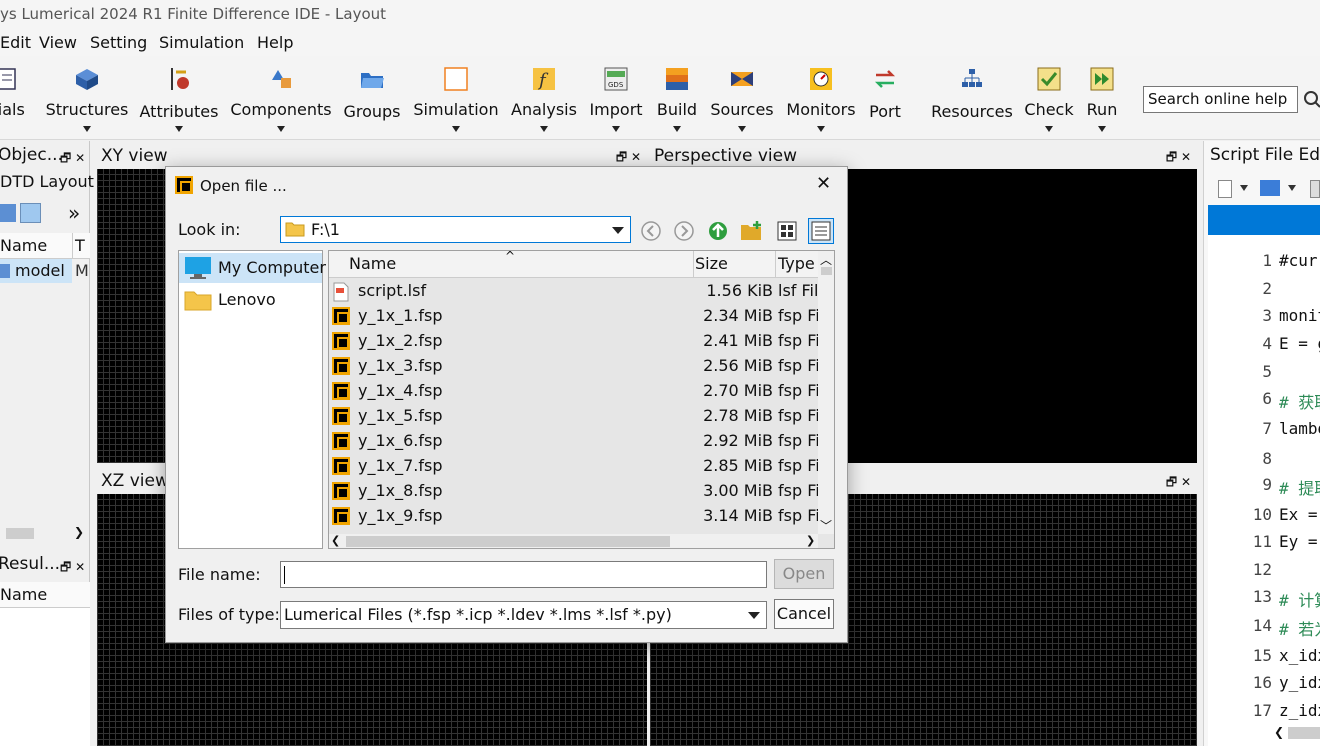  I want to click on type-column-header: T, so click(80, 245).